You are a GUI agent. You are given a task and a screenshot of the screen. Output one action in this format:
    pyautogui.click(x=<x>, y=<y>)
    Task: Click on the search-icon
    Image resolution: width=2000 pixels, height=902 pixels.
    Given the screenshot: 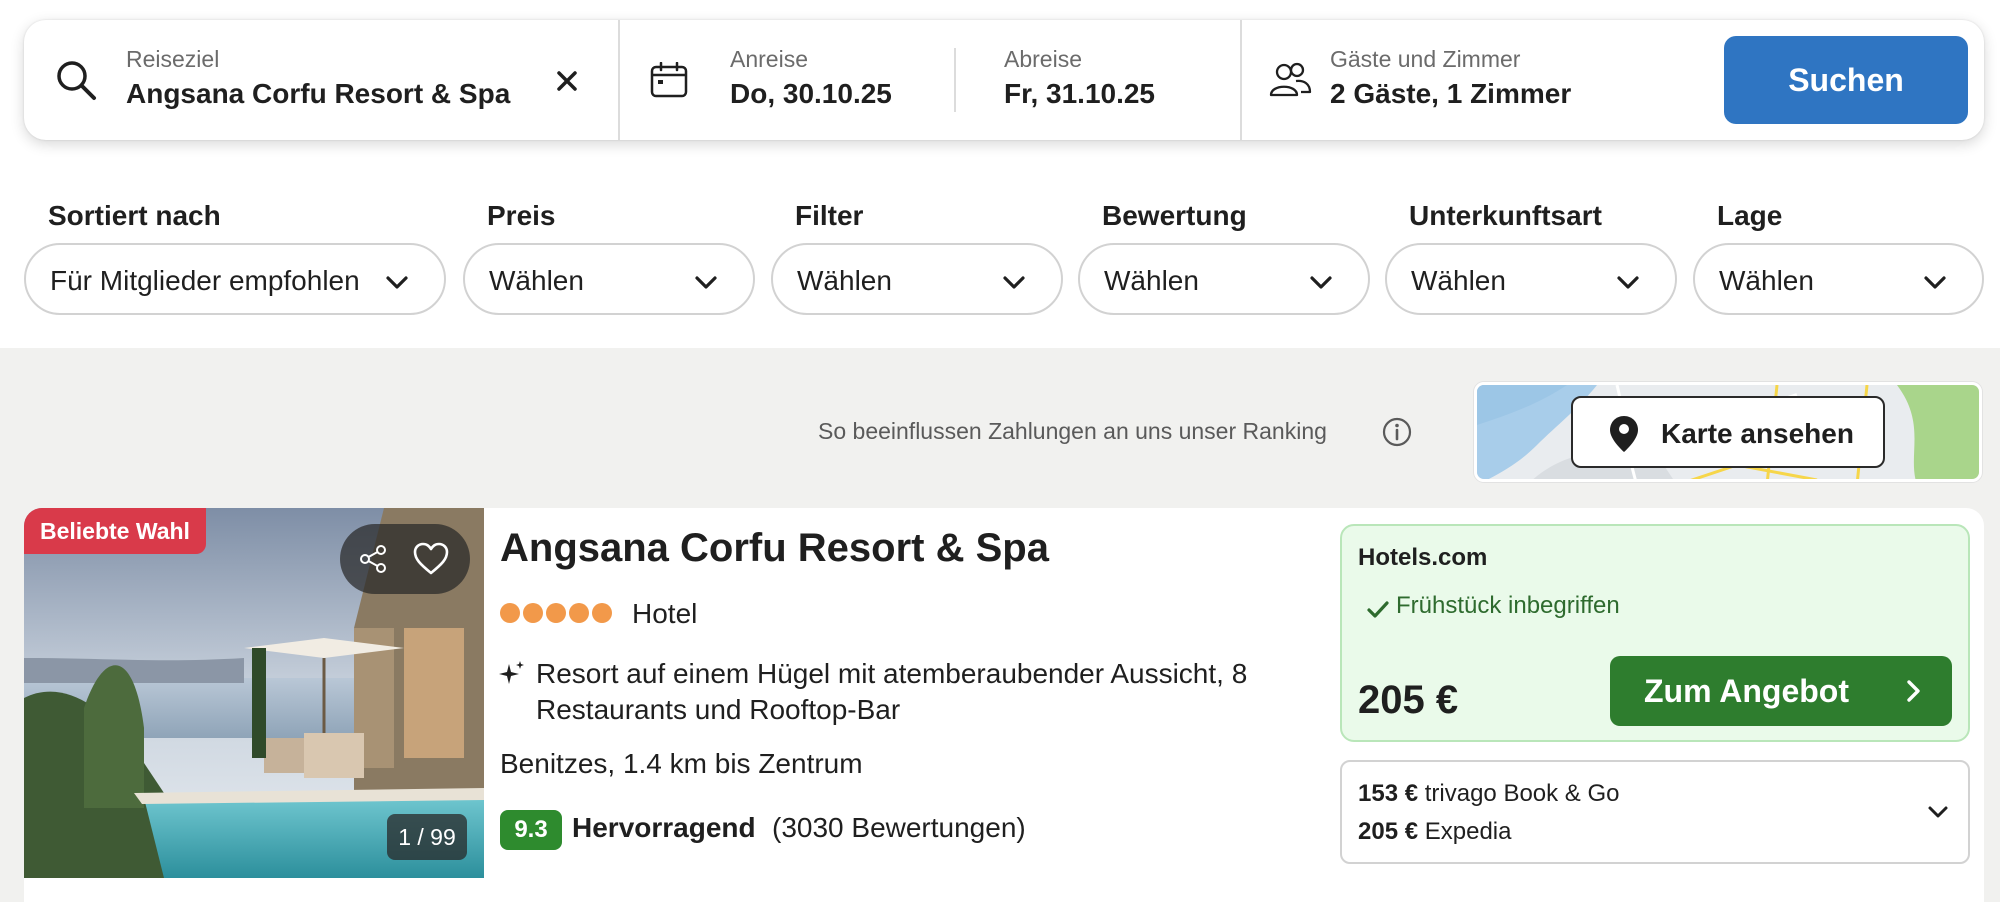 What is the action you would take?
    pyautogui.click(x=76, y=80)
    